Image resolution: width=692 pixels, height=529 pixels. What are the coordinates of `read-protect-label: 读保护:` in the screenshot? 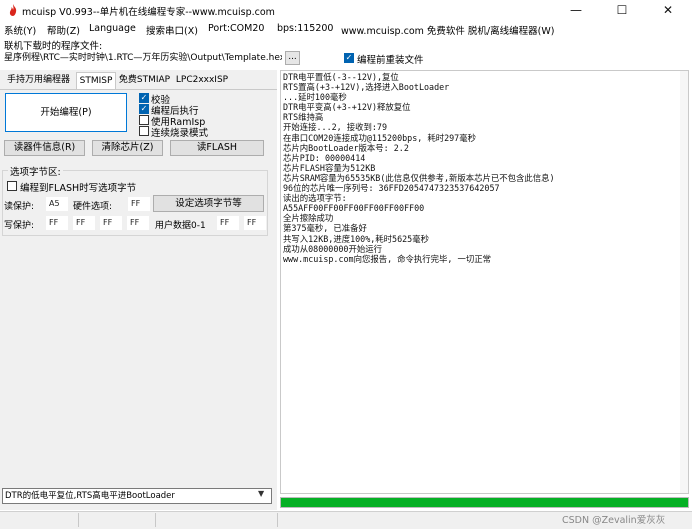 It's located at (19, 207).